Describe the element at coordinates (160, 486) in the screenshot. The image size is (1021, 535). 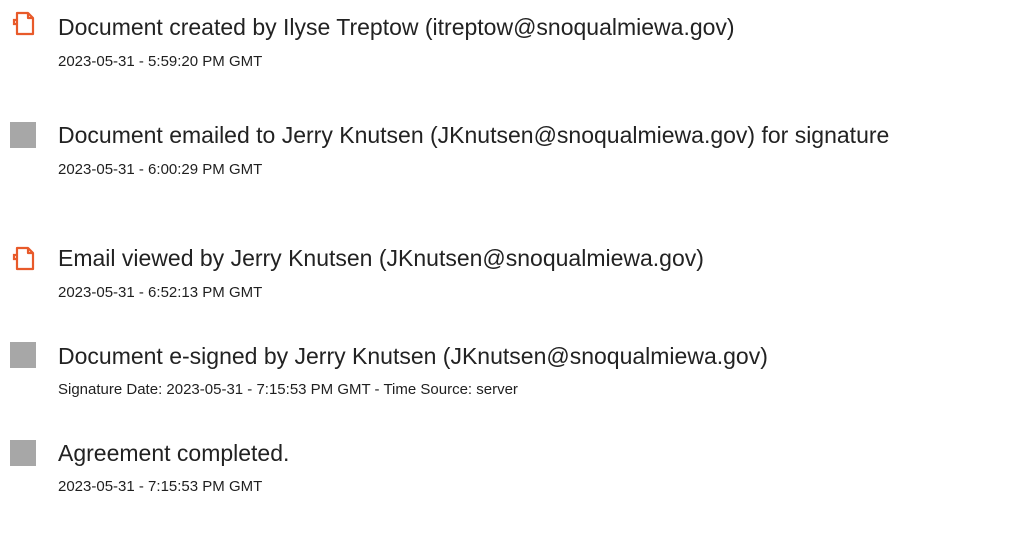
I see `event-timestamp: 2023-05-31 - 7:15:53 PM GMT` at that location.